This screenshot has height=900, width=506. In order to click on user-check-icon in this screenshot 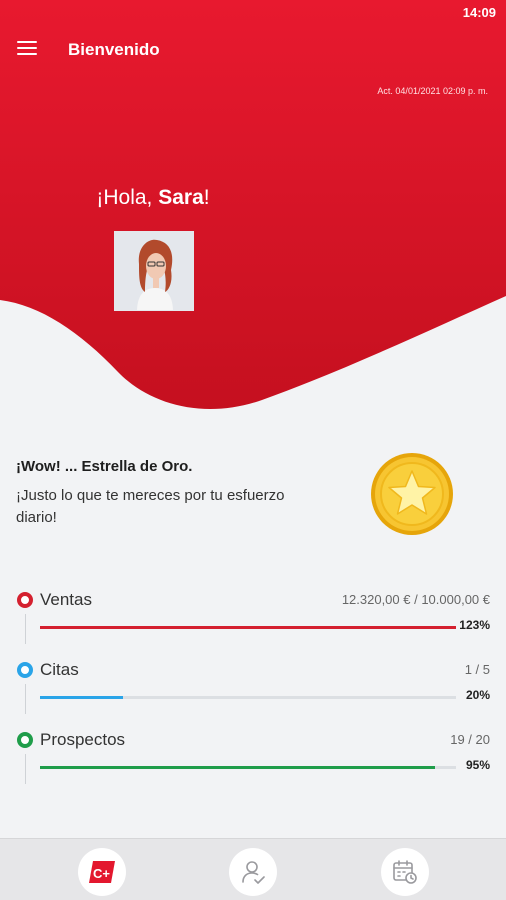, I will do `click(253, 872)`.